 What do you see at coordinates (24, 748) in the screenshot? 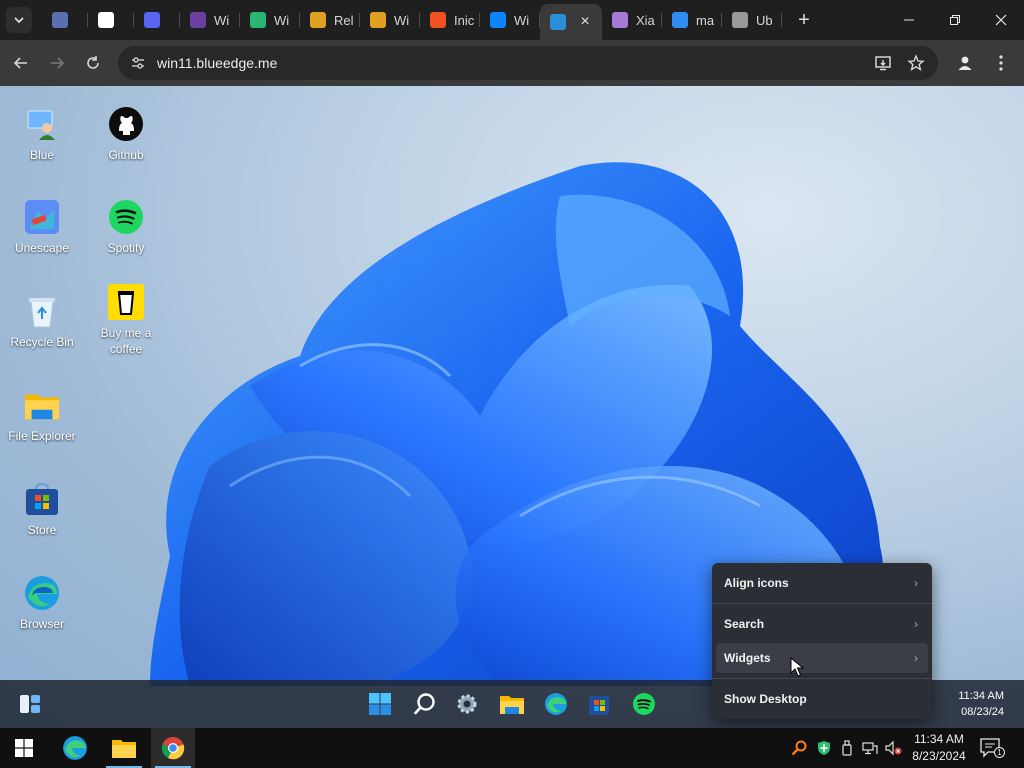
I see `host-start-button` at bounding box center [24, 748].